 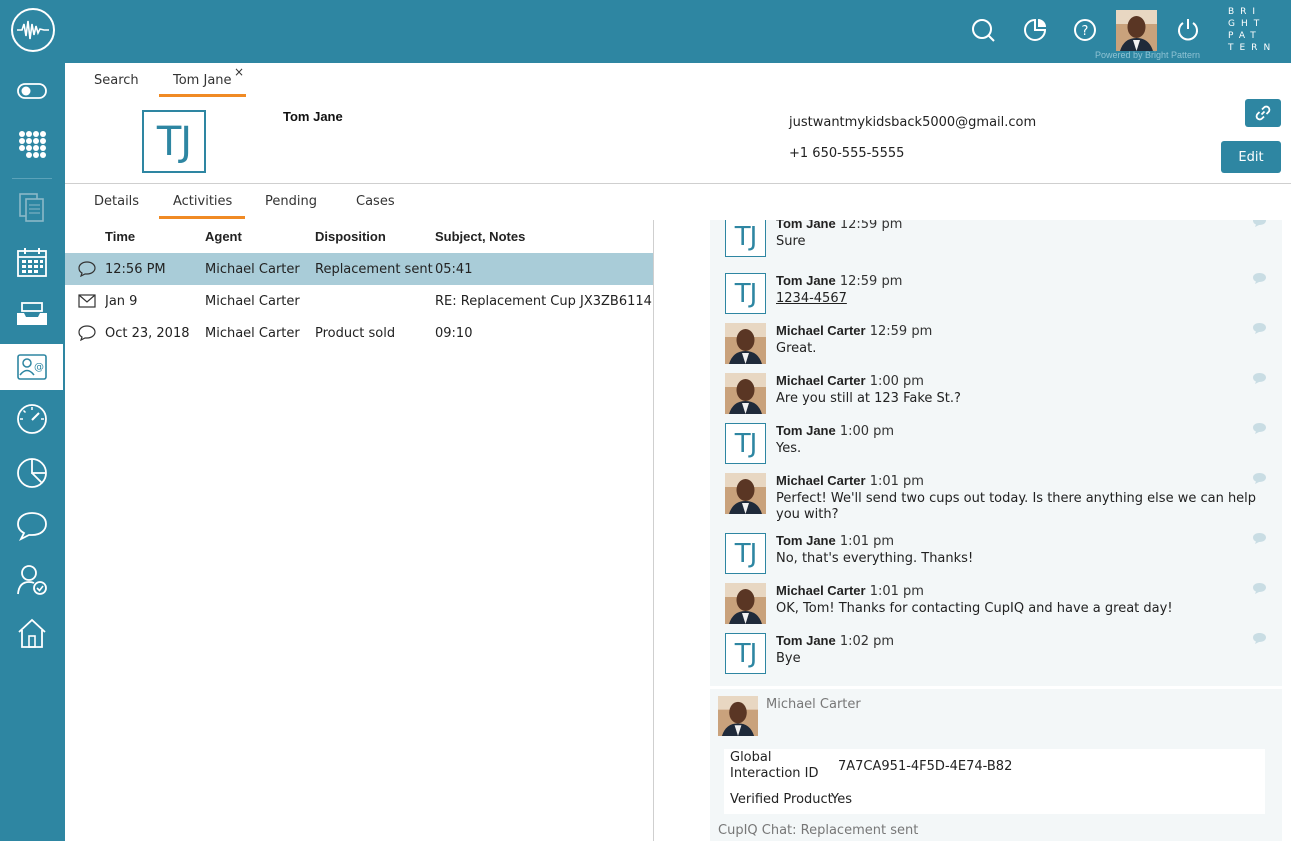 What do you see at coordinates (996, 655) in the screenshot?
I see `chat-message: TJ Tom Jane 1:02 pm Bye` at bounding box center [996, 655].